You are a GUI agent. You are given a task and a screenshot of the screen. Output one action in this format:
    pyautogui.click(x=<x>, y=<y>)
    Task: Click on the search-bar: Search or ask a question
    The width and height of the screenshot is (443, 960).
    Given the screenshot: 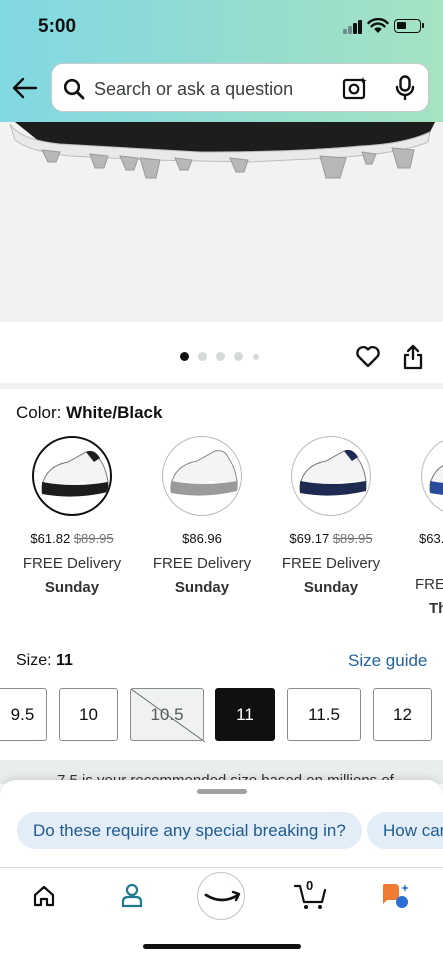 What is the action you would take?
    pyautogui.click(x=240, y=87)
    